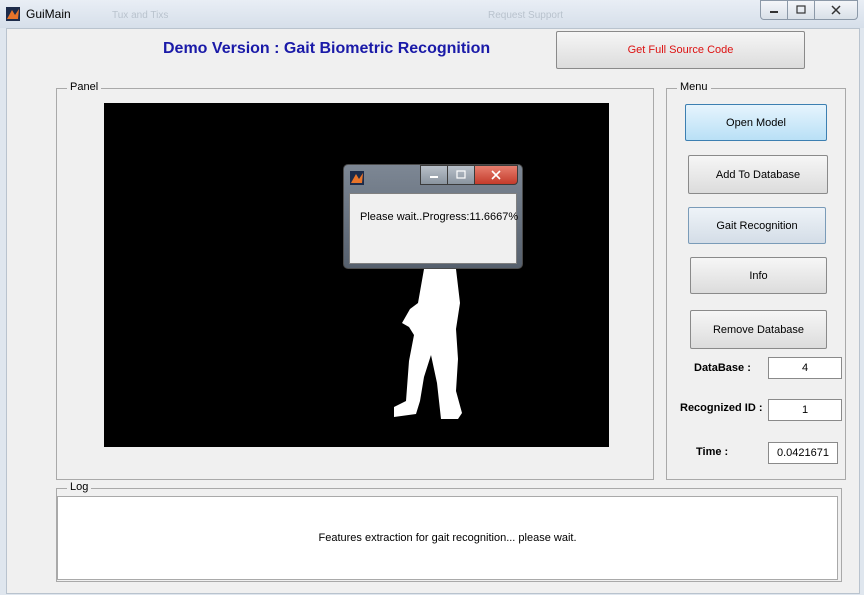 Image resolution: width=864 pixels, height=595 pixels. Describe the element at coordinates (758, 174) in the screenshot. I see `add-to-database-button: Add To Database` at that location.